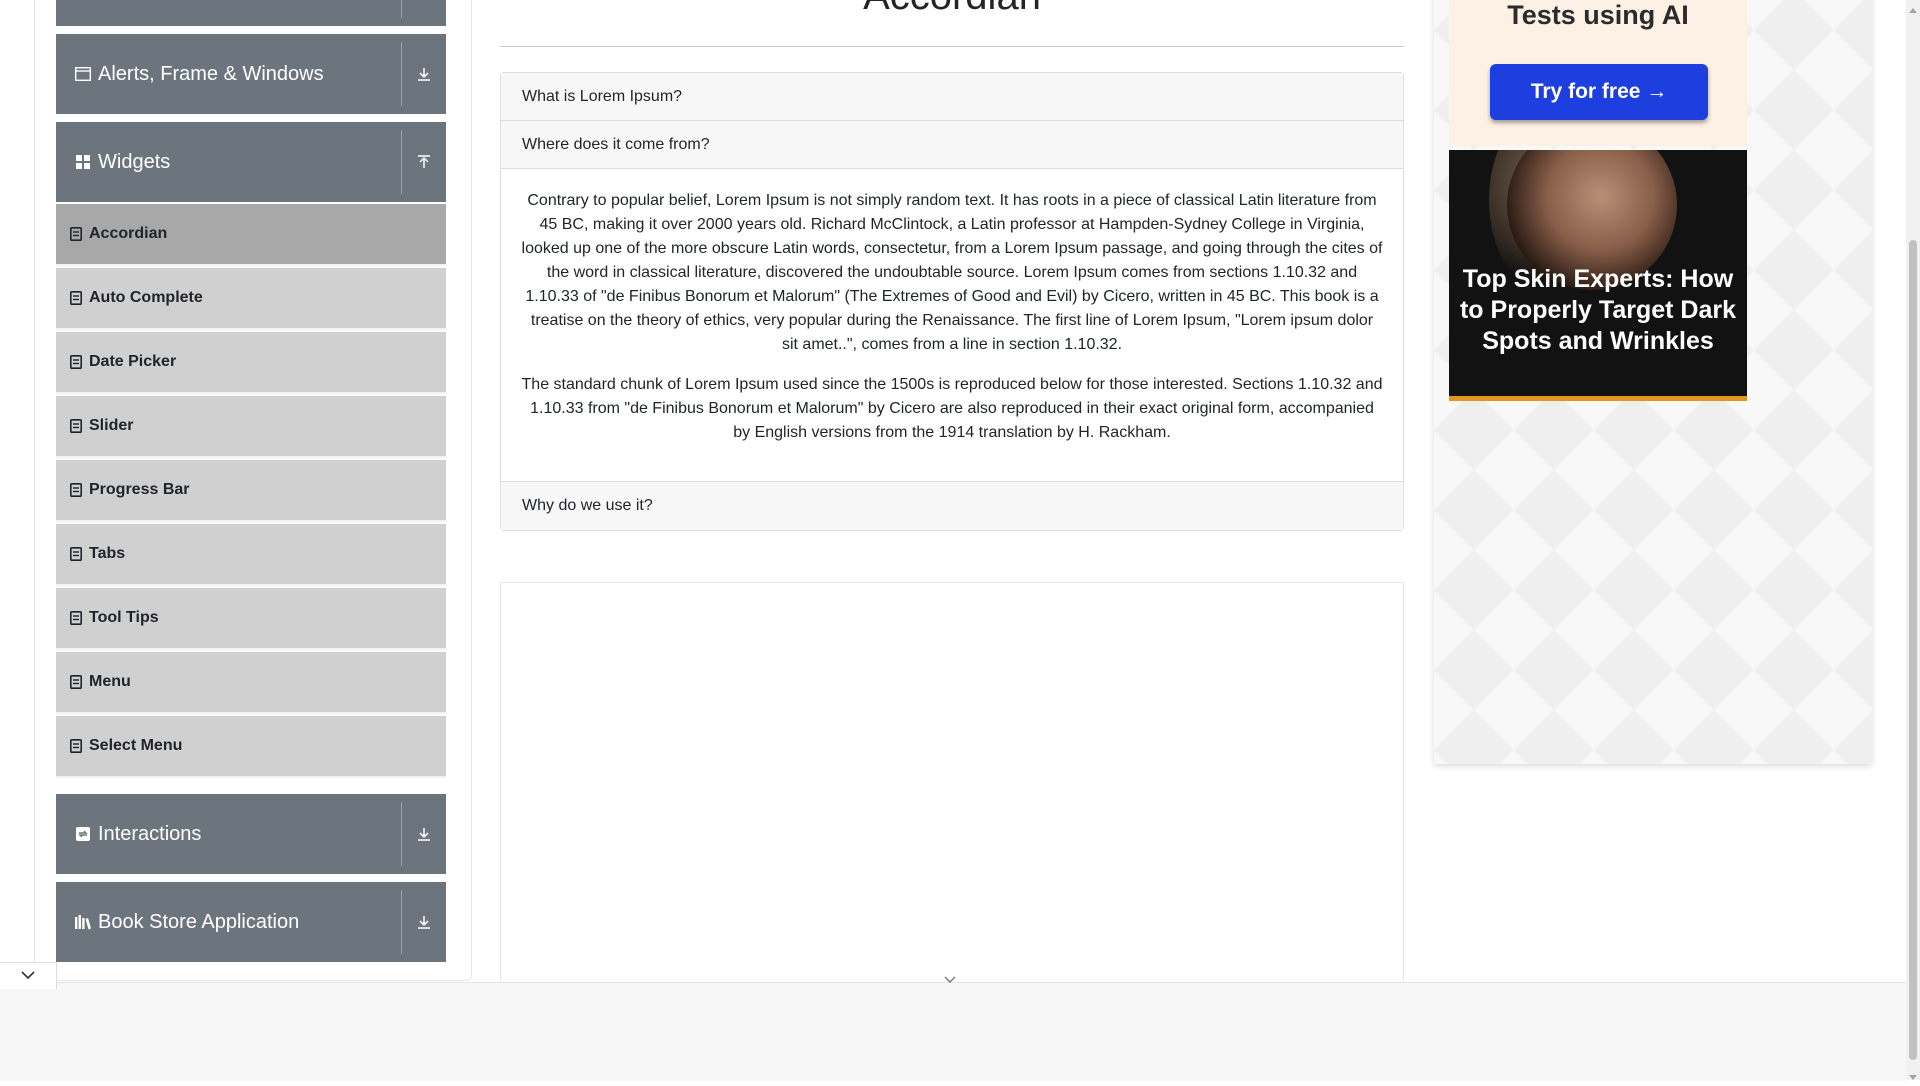  Describe the element at coordinates (251, 299) in the screenshot. I see `sidebar-item-auto-complete: Auto Complete` at that location.